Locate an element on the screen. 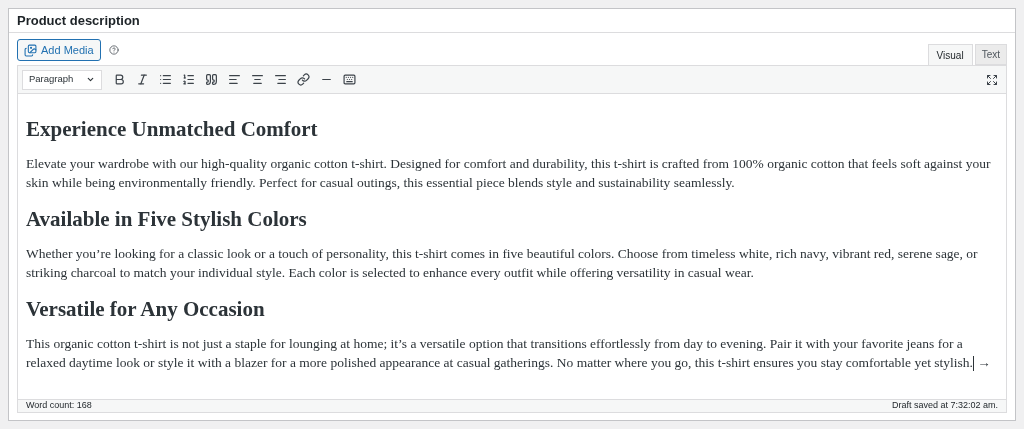 Image resolution: width=1024 pixels, height=429 pixels. quote-icon is located at coordinates (211, 79).